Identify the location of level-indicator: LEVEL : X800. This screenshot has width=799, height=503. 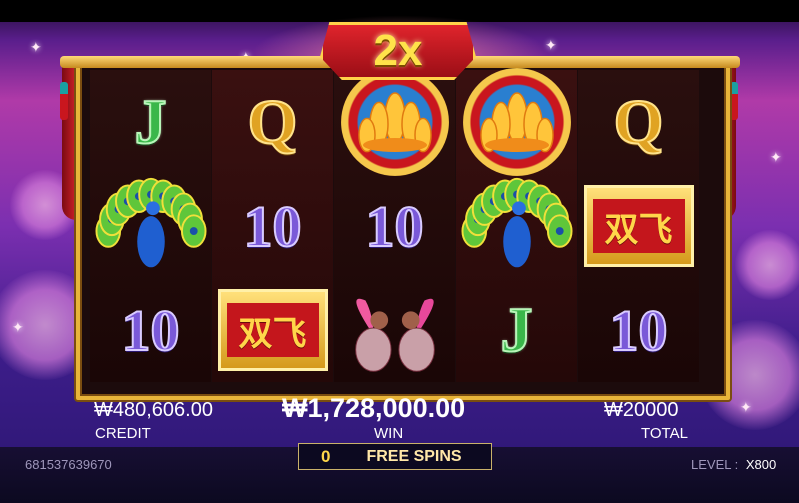
(733, 464).